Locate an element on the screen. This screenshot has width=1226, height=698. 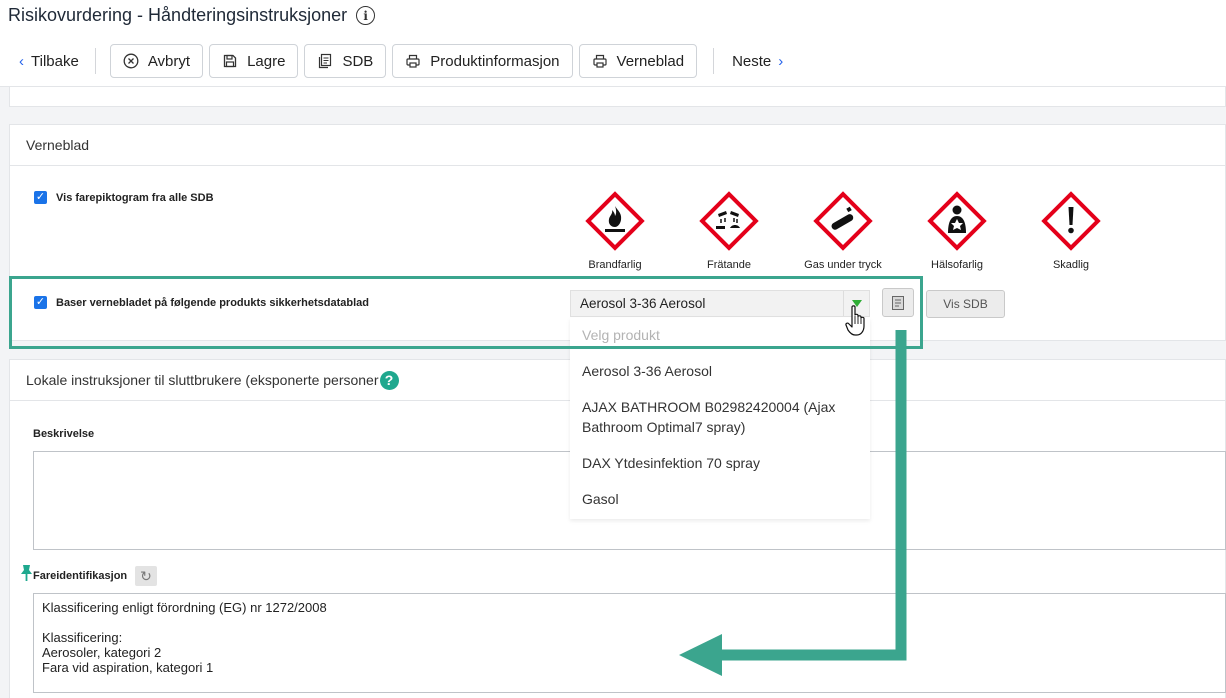
next-label: Neste is located at coordinates (752, 61).